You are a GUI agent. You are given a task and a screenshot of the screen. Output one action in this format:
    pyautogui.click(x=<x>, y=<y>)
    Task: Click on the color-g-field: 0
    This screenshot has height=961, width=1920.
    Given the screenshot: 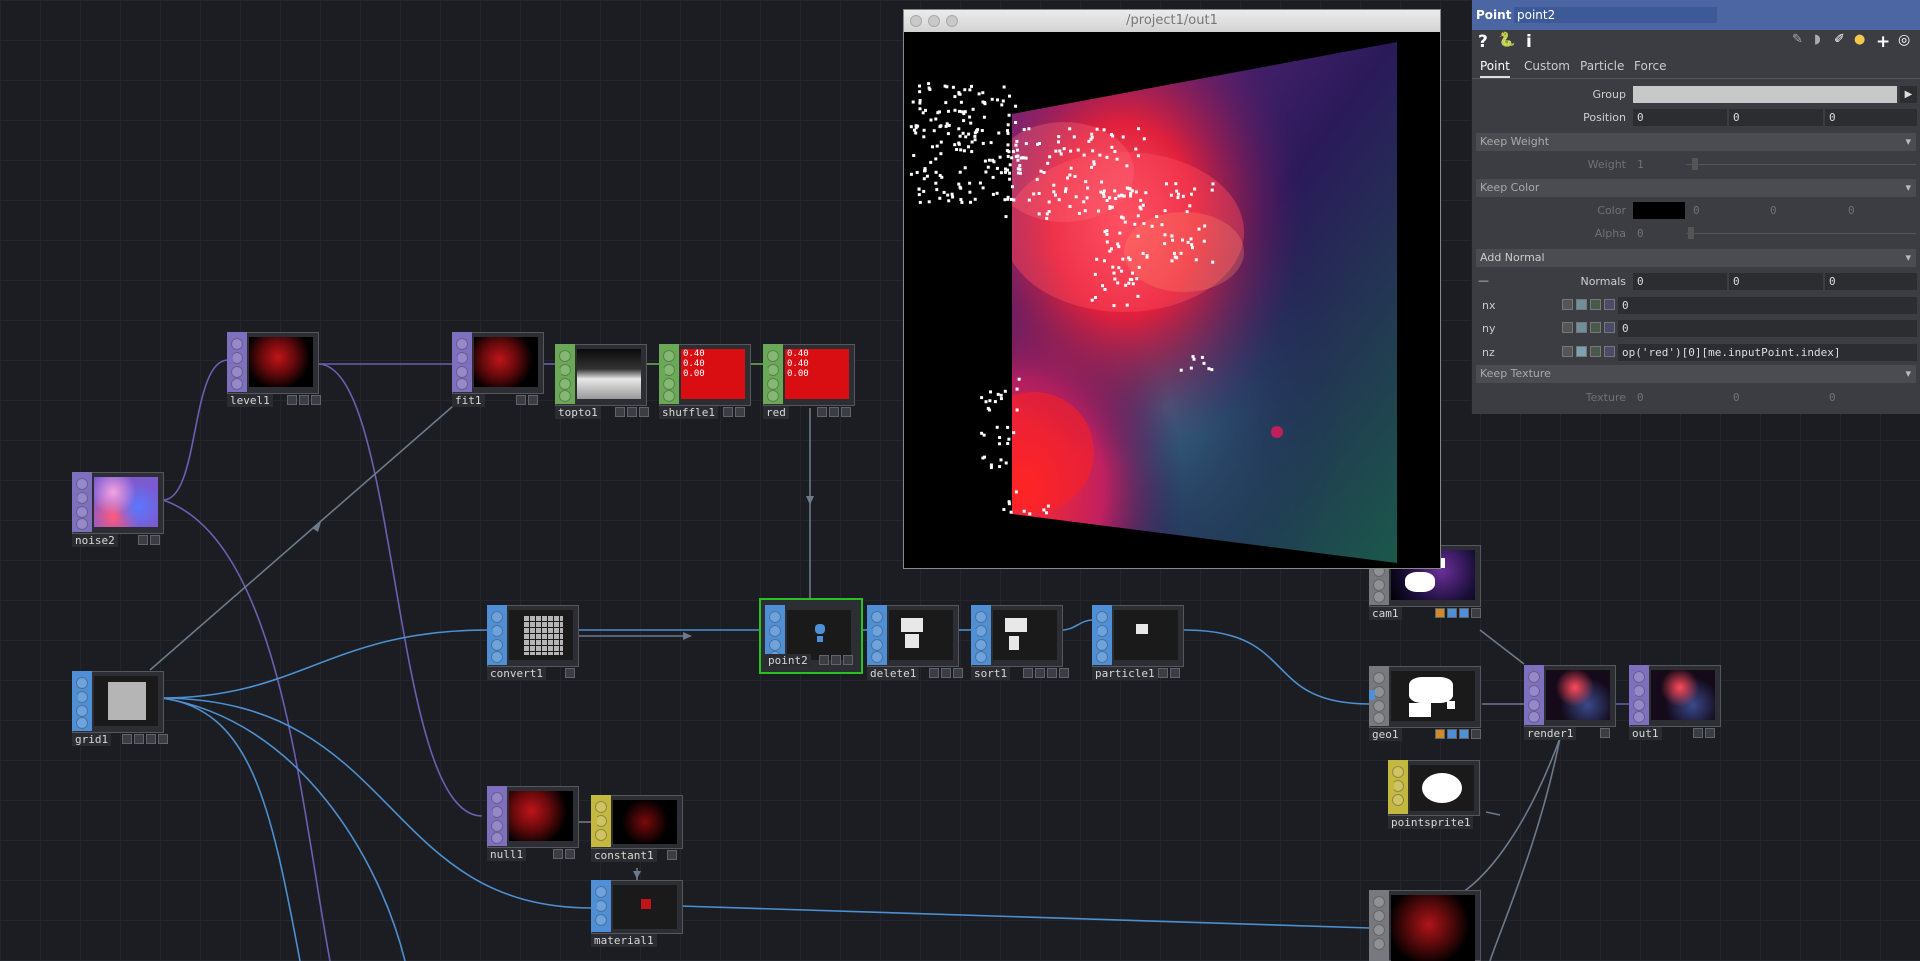 What is the action you would take?
    pyautogui.click(x=1801, y=210)
    